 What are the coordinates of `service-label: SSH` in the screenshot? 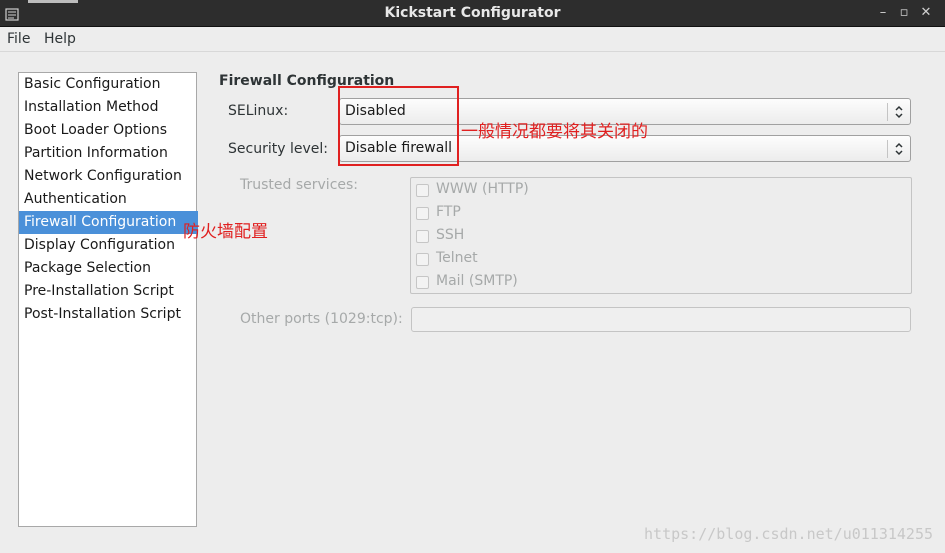 It's located at (450, 235).